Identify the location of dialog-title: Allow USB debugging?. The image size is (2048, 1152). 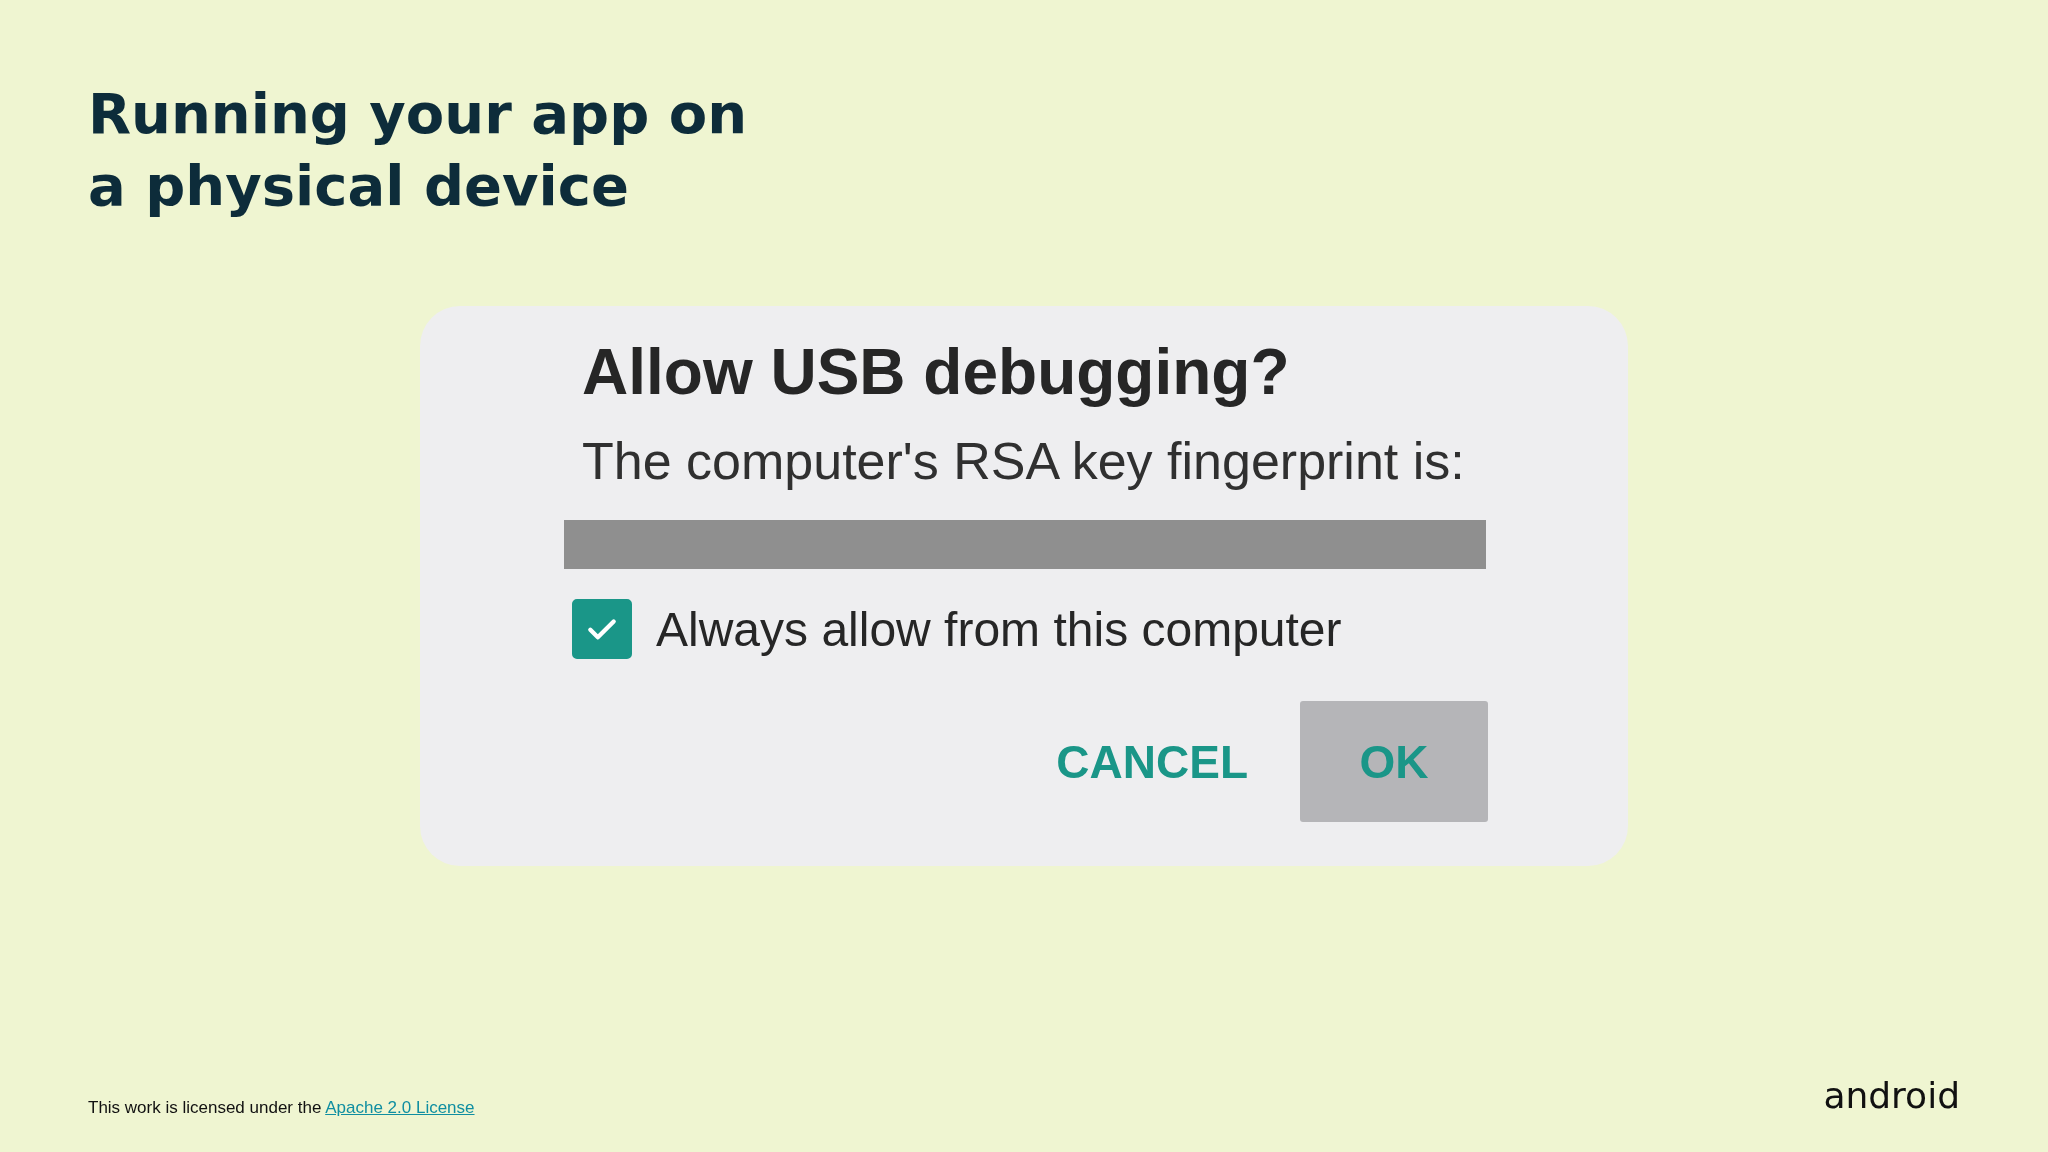
(936, 372).